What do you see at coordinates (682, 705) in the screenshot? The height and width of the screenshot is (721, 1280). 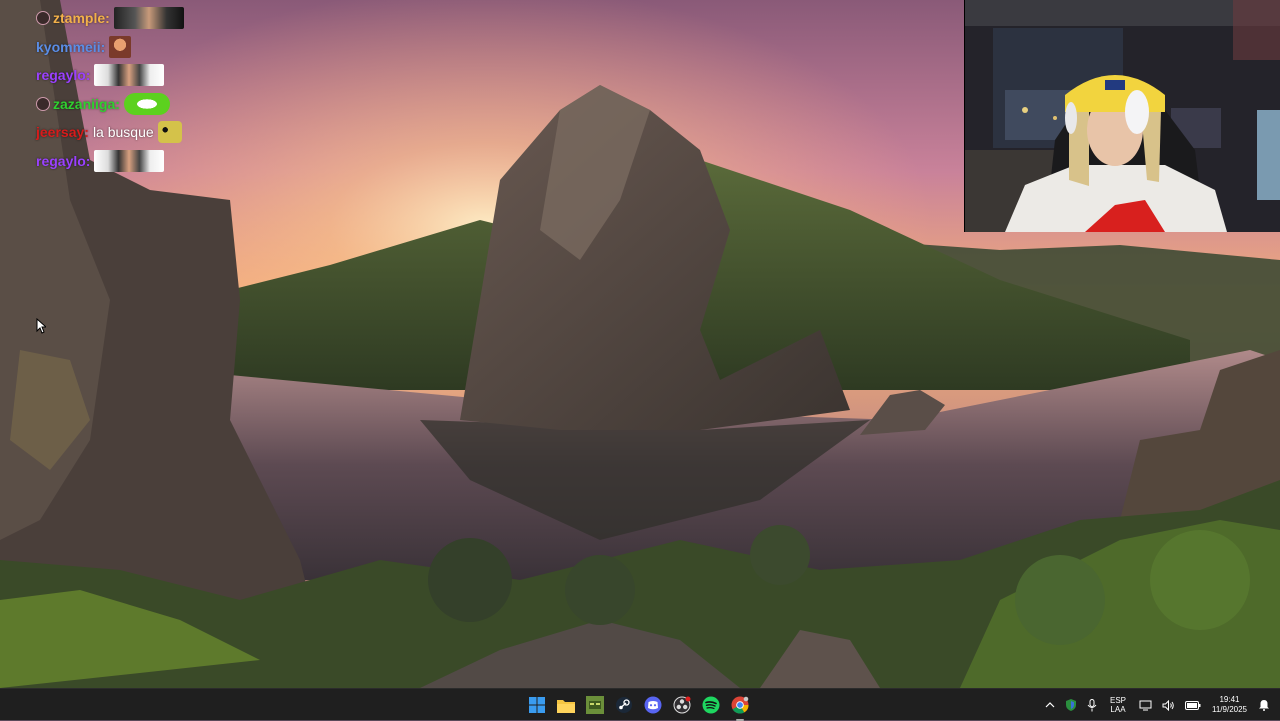 I see `obs-icon` at bounding box center [682, 705].